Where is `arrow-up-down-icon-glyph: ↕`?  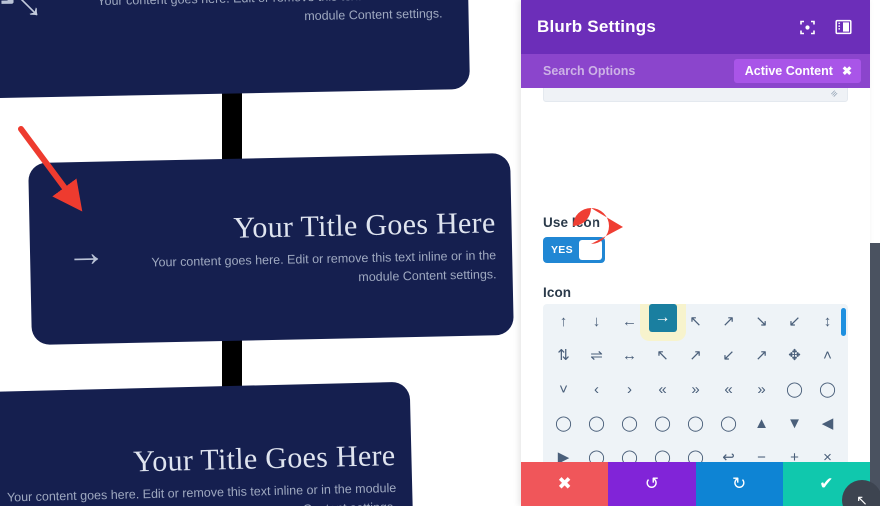
arrow-up-down-icon-glyph: ↕ is located at coordinates (827, 321).